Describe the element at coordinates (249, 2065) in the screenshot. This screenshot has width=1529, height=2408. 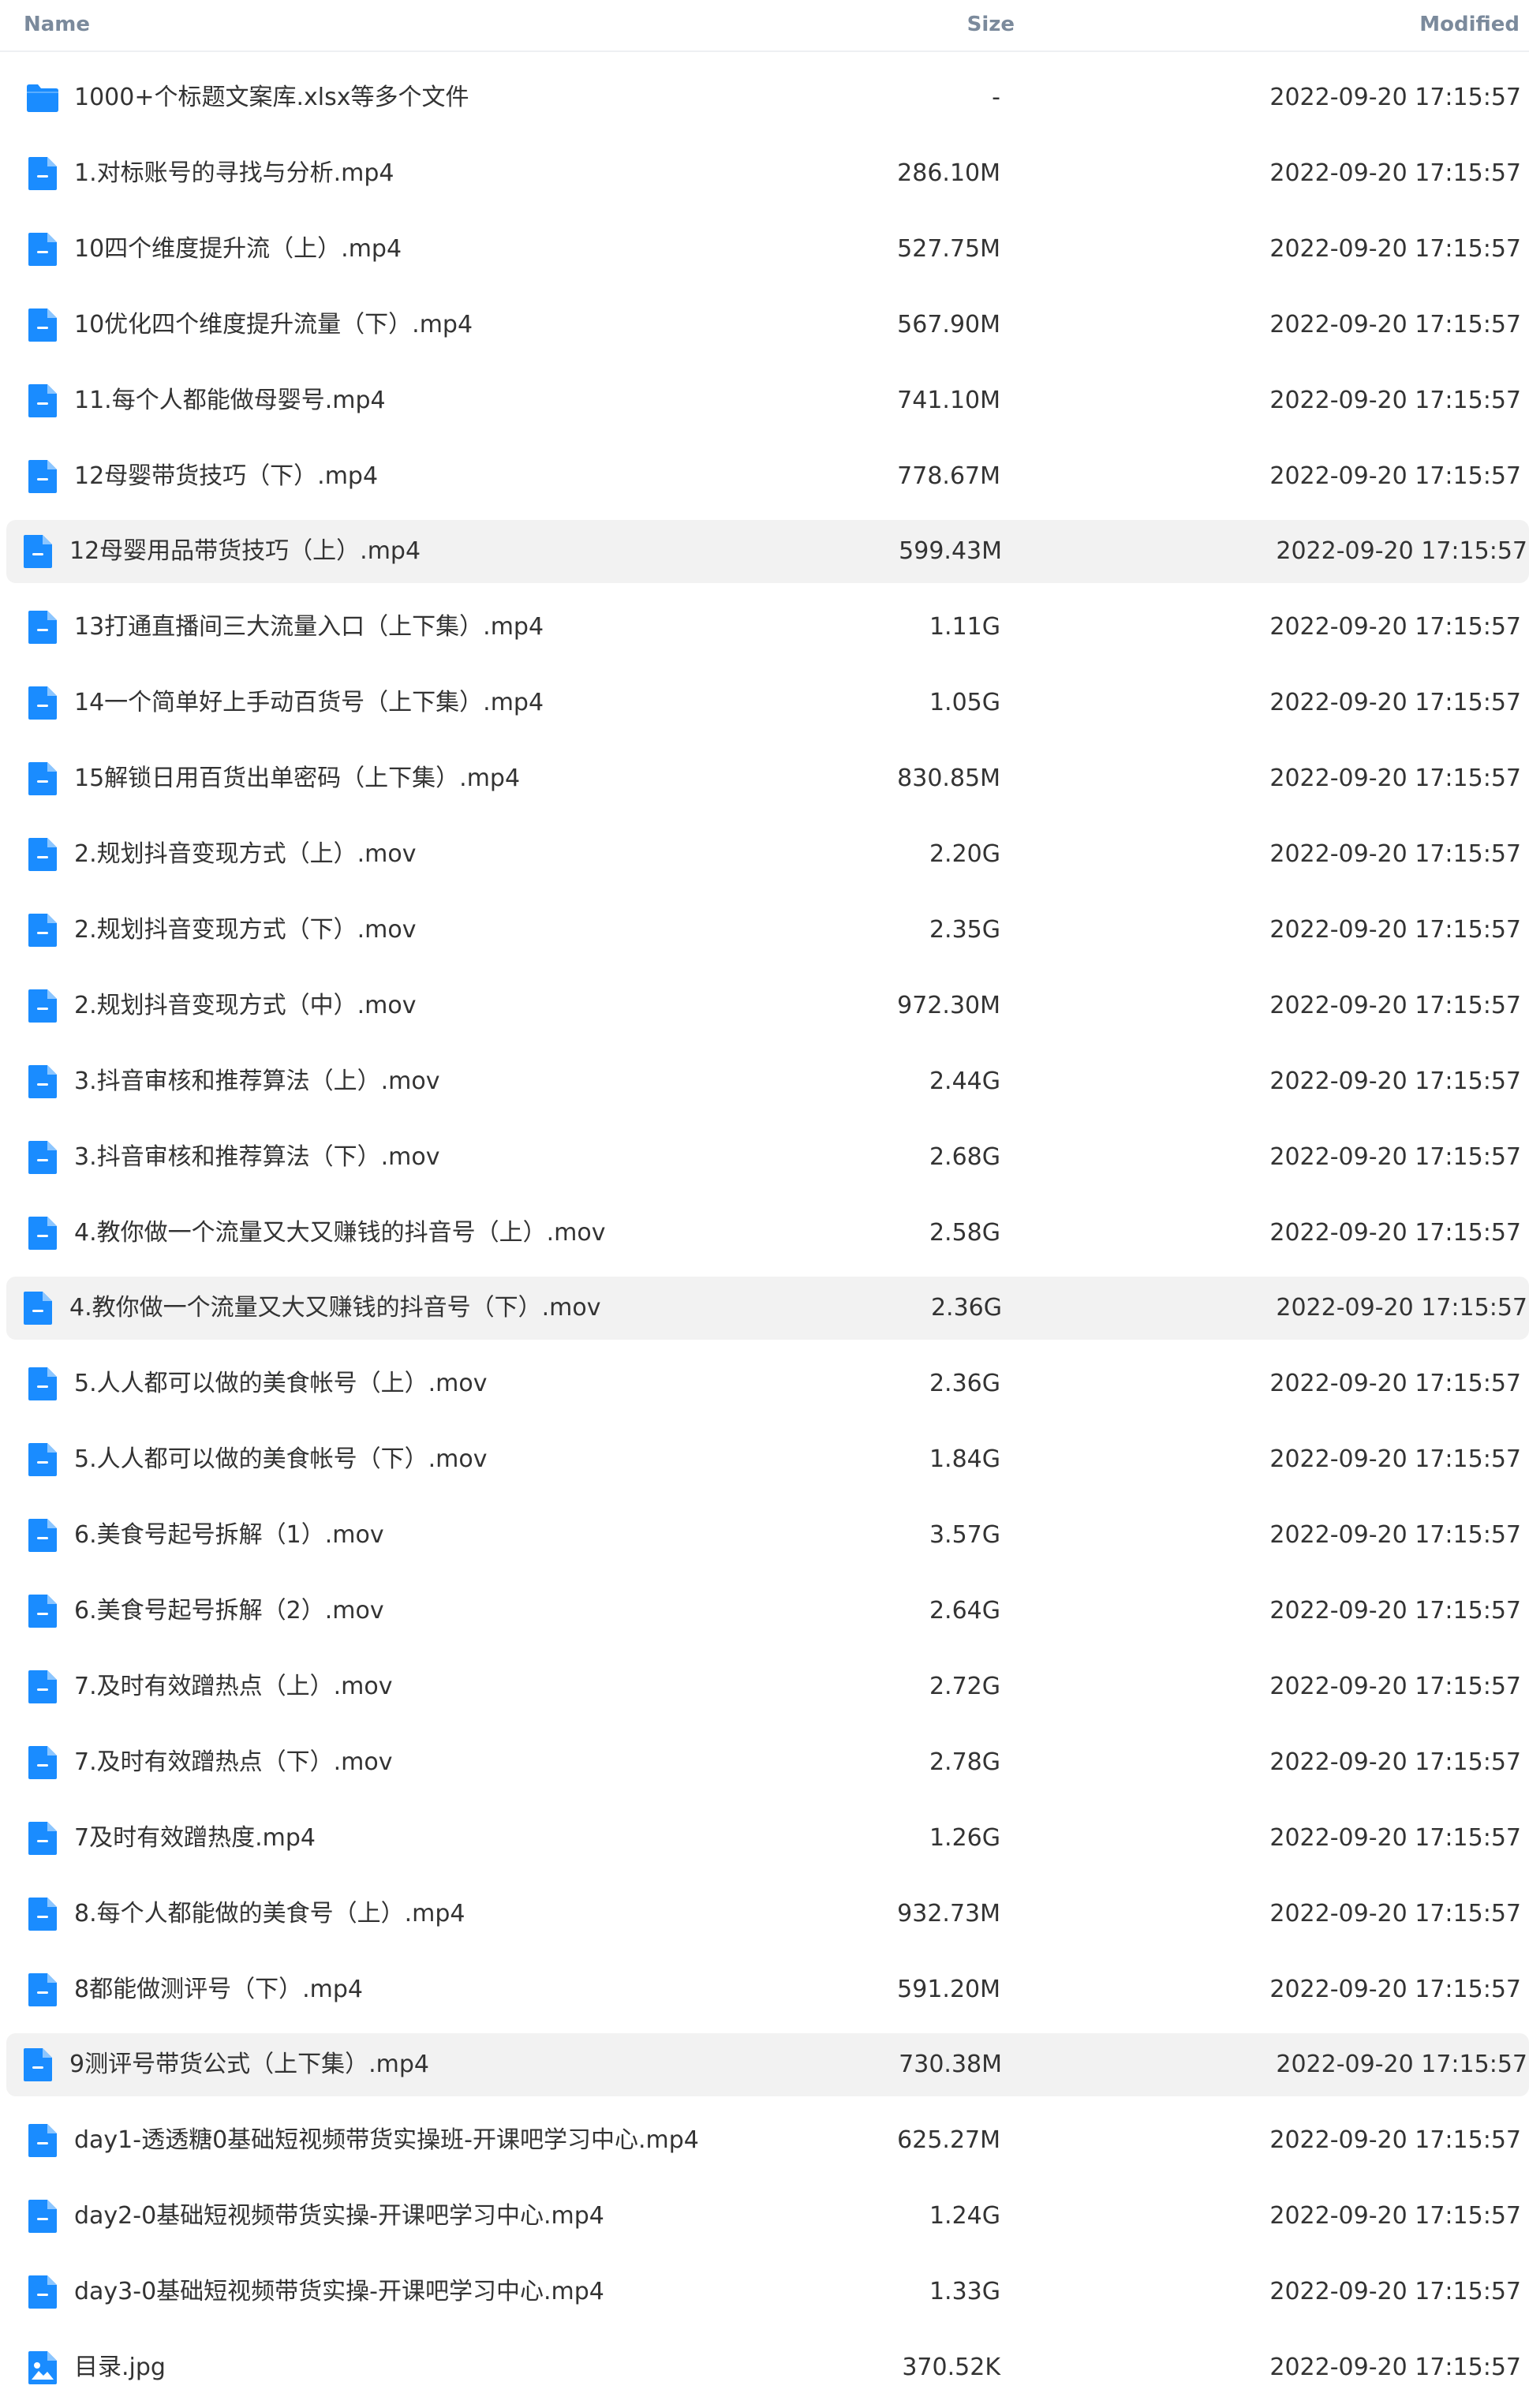
I see `file-name: 9测评号带货公式（上下集）.mp4` at that location.